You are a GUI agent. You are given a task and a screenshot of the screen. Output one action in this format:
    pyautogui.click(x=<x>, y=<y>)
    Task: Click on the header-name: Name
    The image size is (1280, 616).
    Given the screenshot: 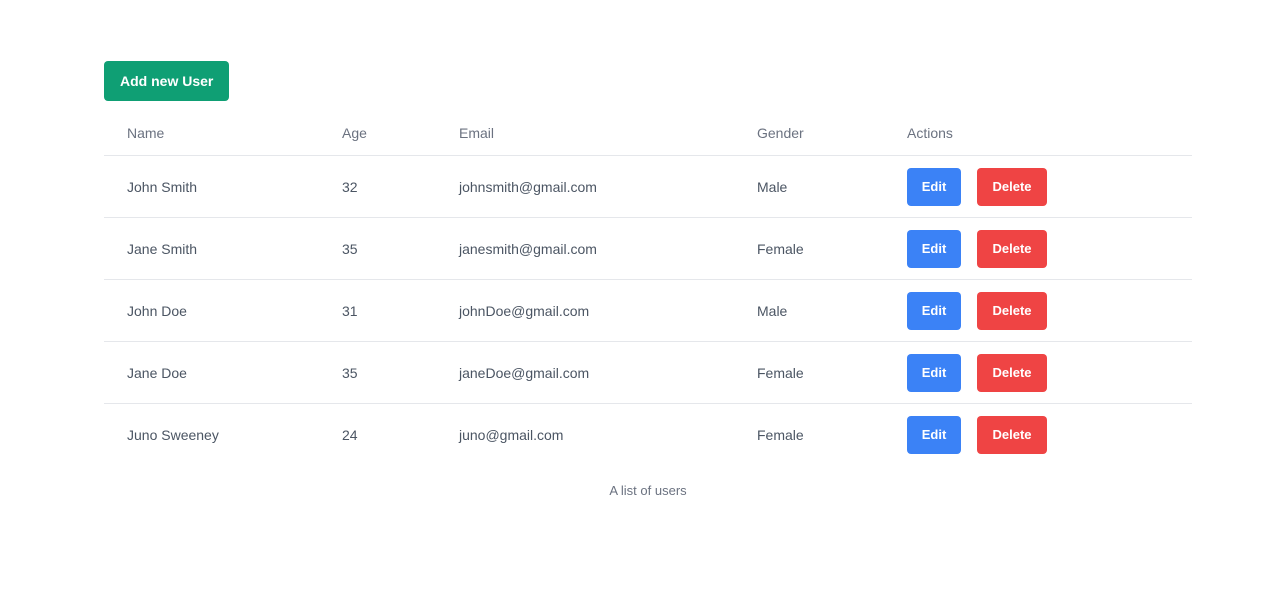 What is the action you would take?
    pyautogui.click(x=211, y=133)
    